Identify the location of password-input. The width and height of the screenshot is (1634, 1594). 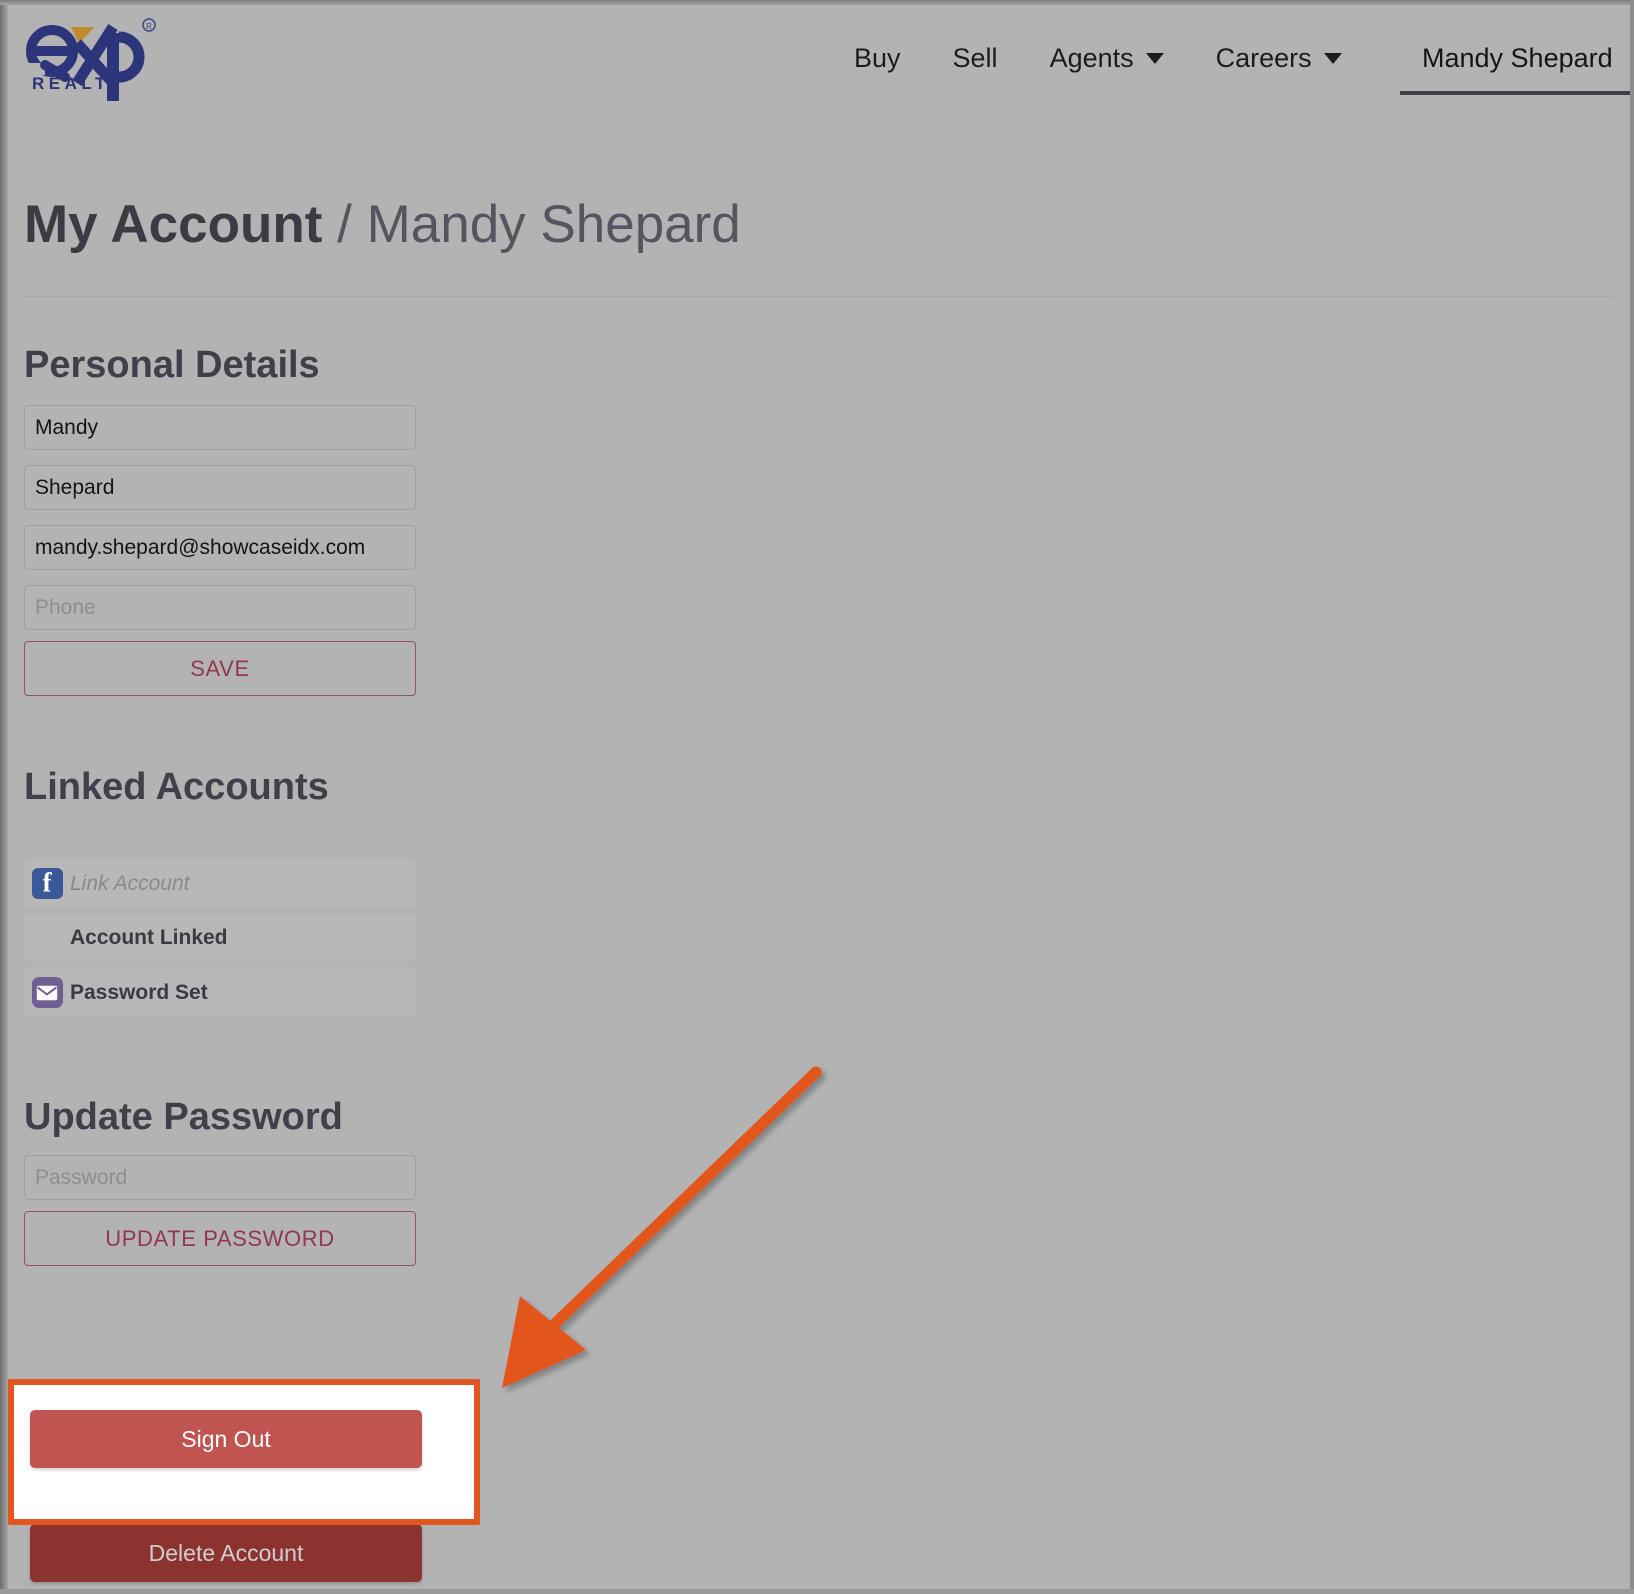
(220, 1177).